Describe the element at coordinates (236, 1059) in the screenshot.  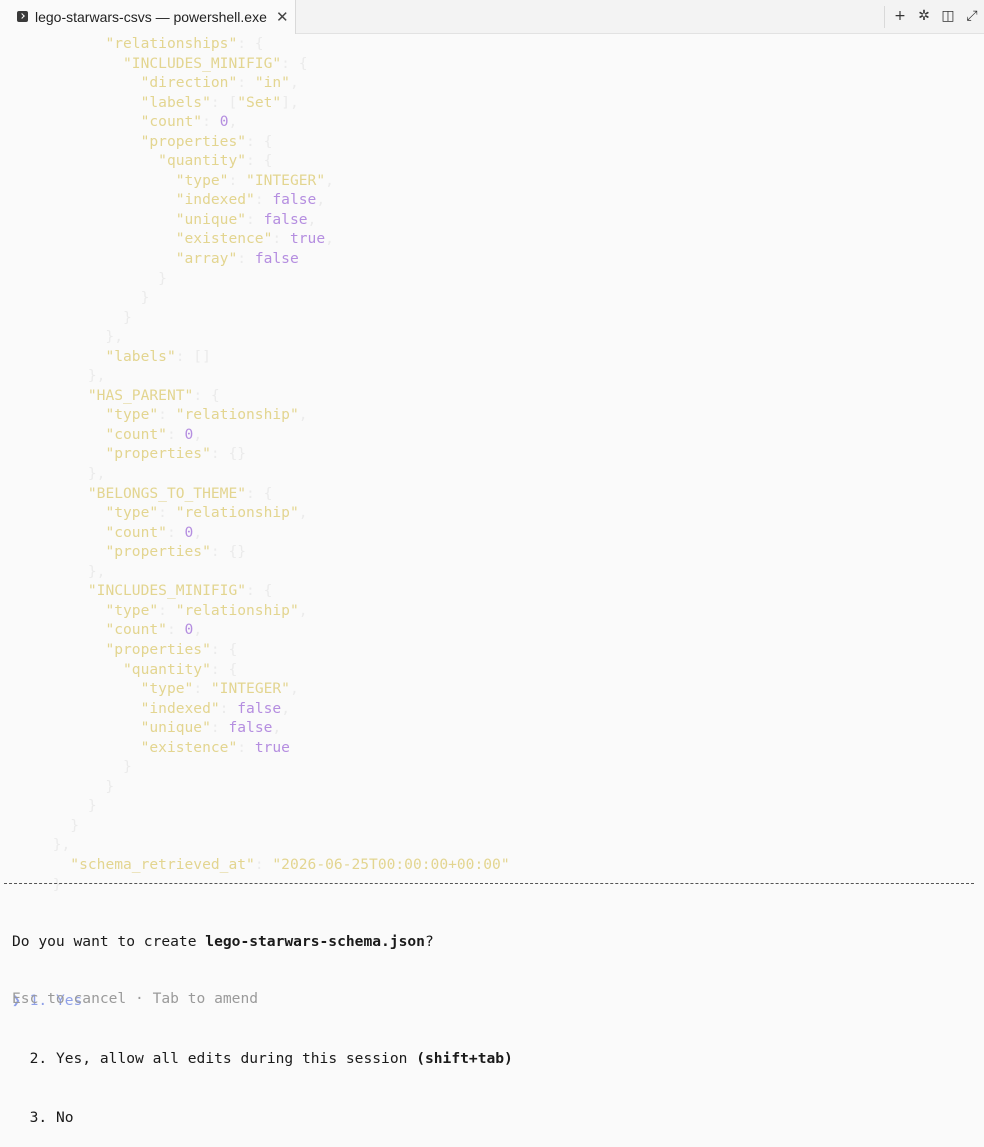
I see `option-label: Yes, allow all edits during this session` at that location.